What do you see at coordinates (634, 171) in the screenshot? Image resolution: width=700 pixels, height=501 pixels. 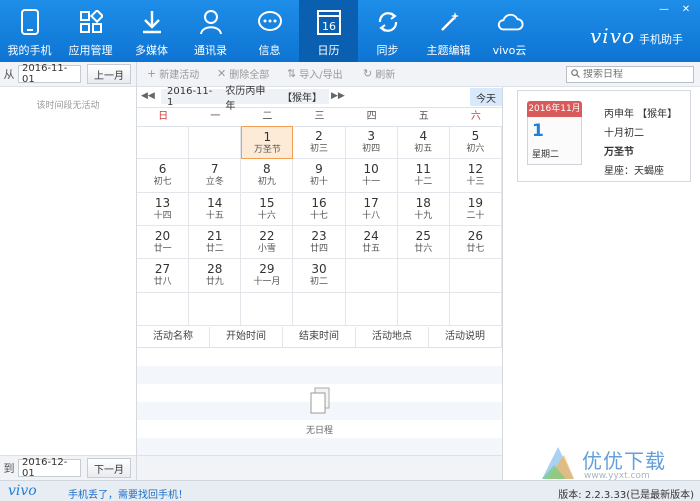 I see `constellation: 星座：天蝎座` at bounding box center [634, 171].